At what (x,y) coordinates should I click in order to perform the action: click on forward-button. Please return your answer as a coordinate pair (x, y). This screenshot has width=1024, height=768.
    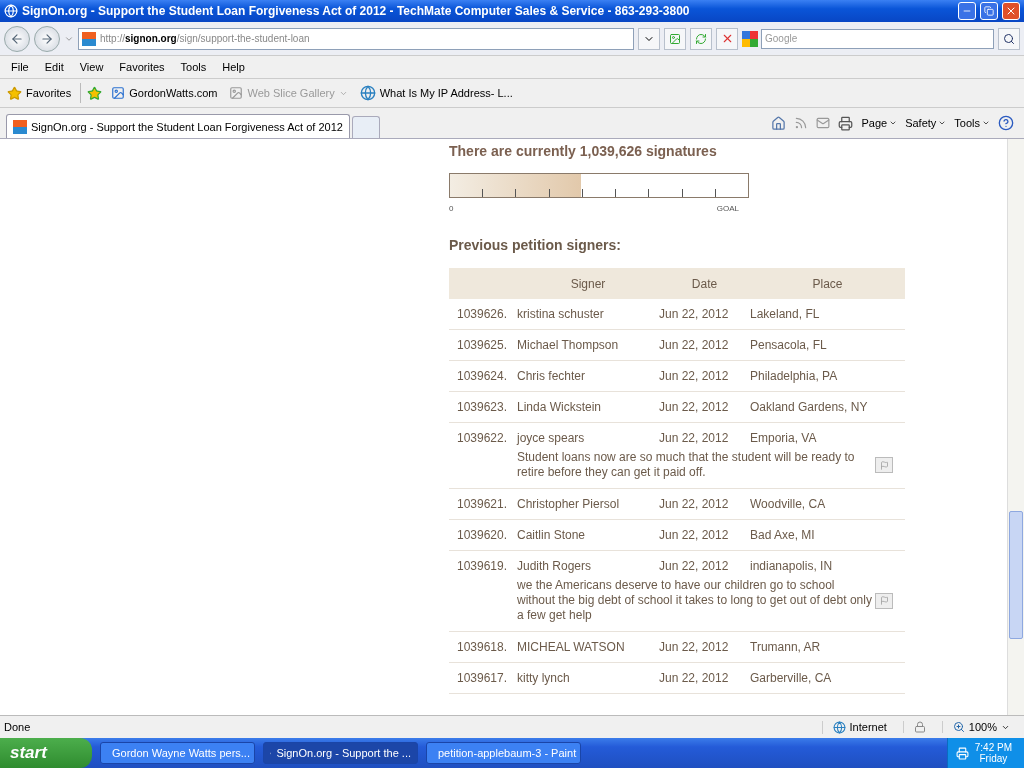
    Looking at the image, I should click on (47, 38).